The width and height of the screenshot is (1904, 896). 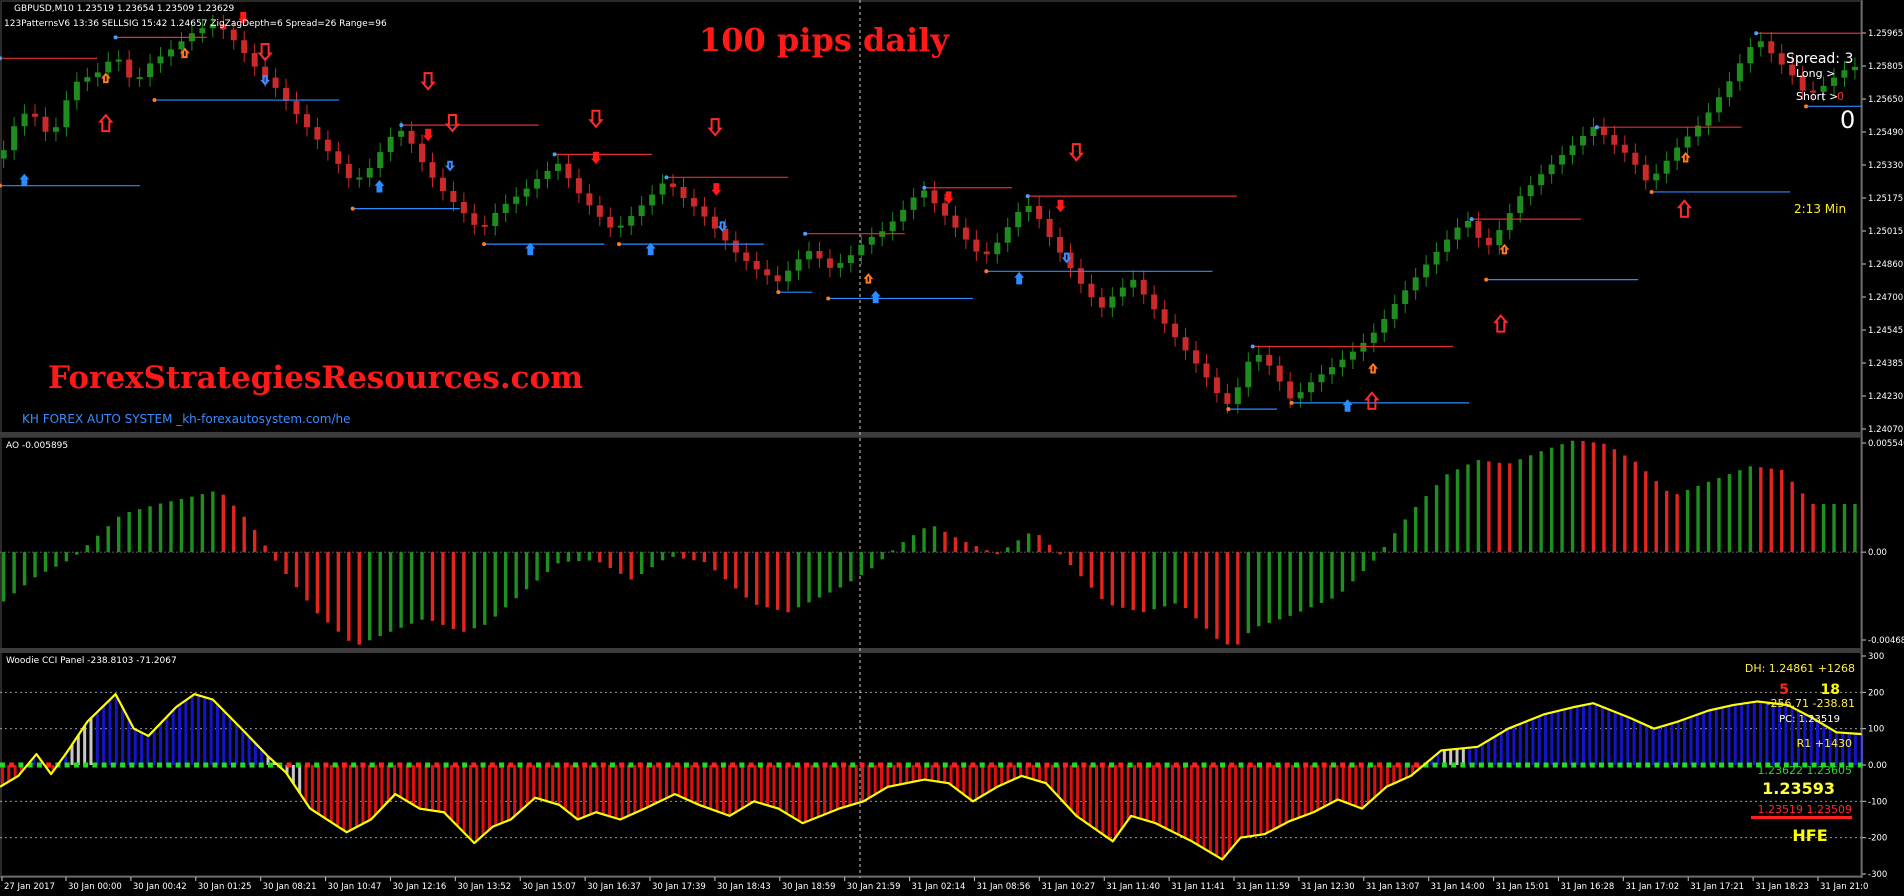 What do you see at coordinates (5, 8) in the screenshot?
I see `collapse-triangle-icon: ▼` at bounding box center [5, 8].